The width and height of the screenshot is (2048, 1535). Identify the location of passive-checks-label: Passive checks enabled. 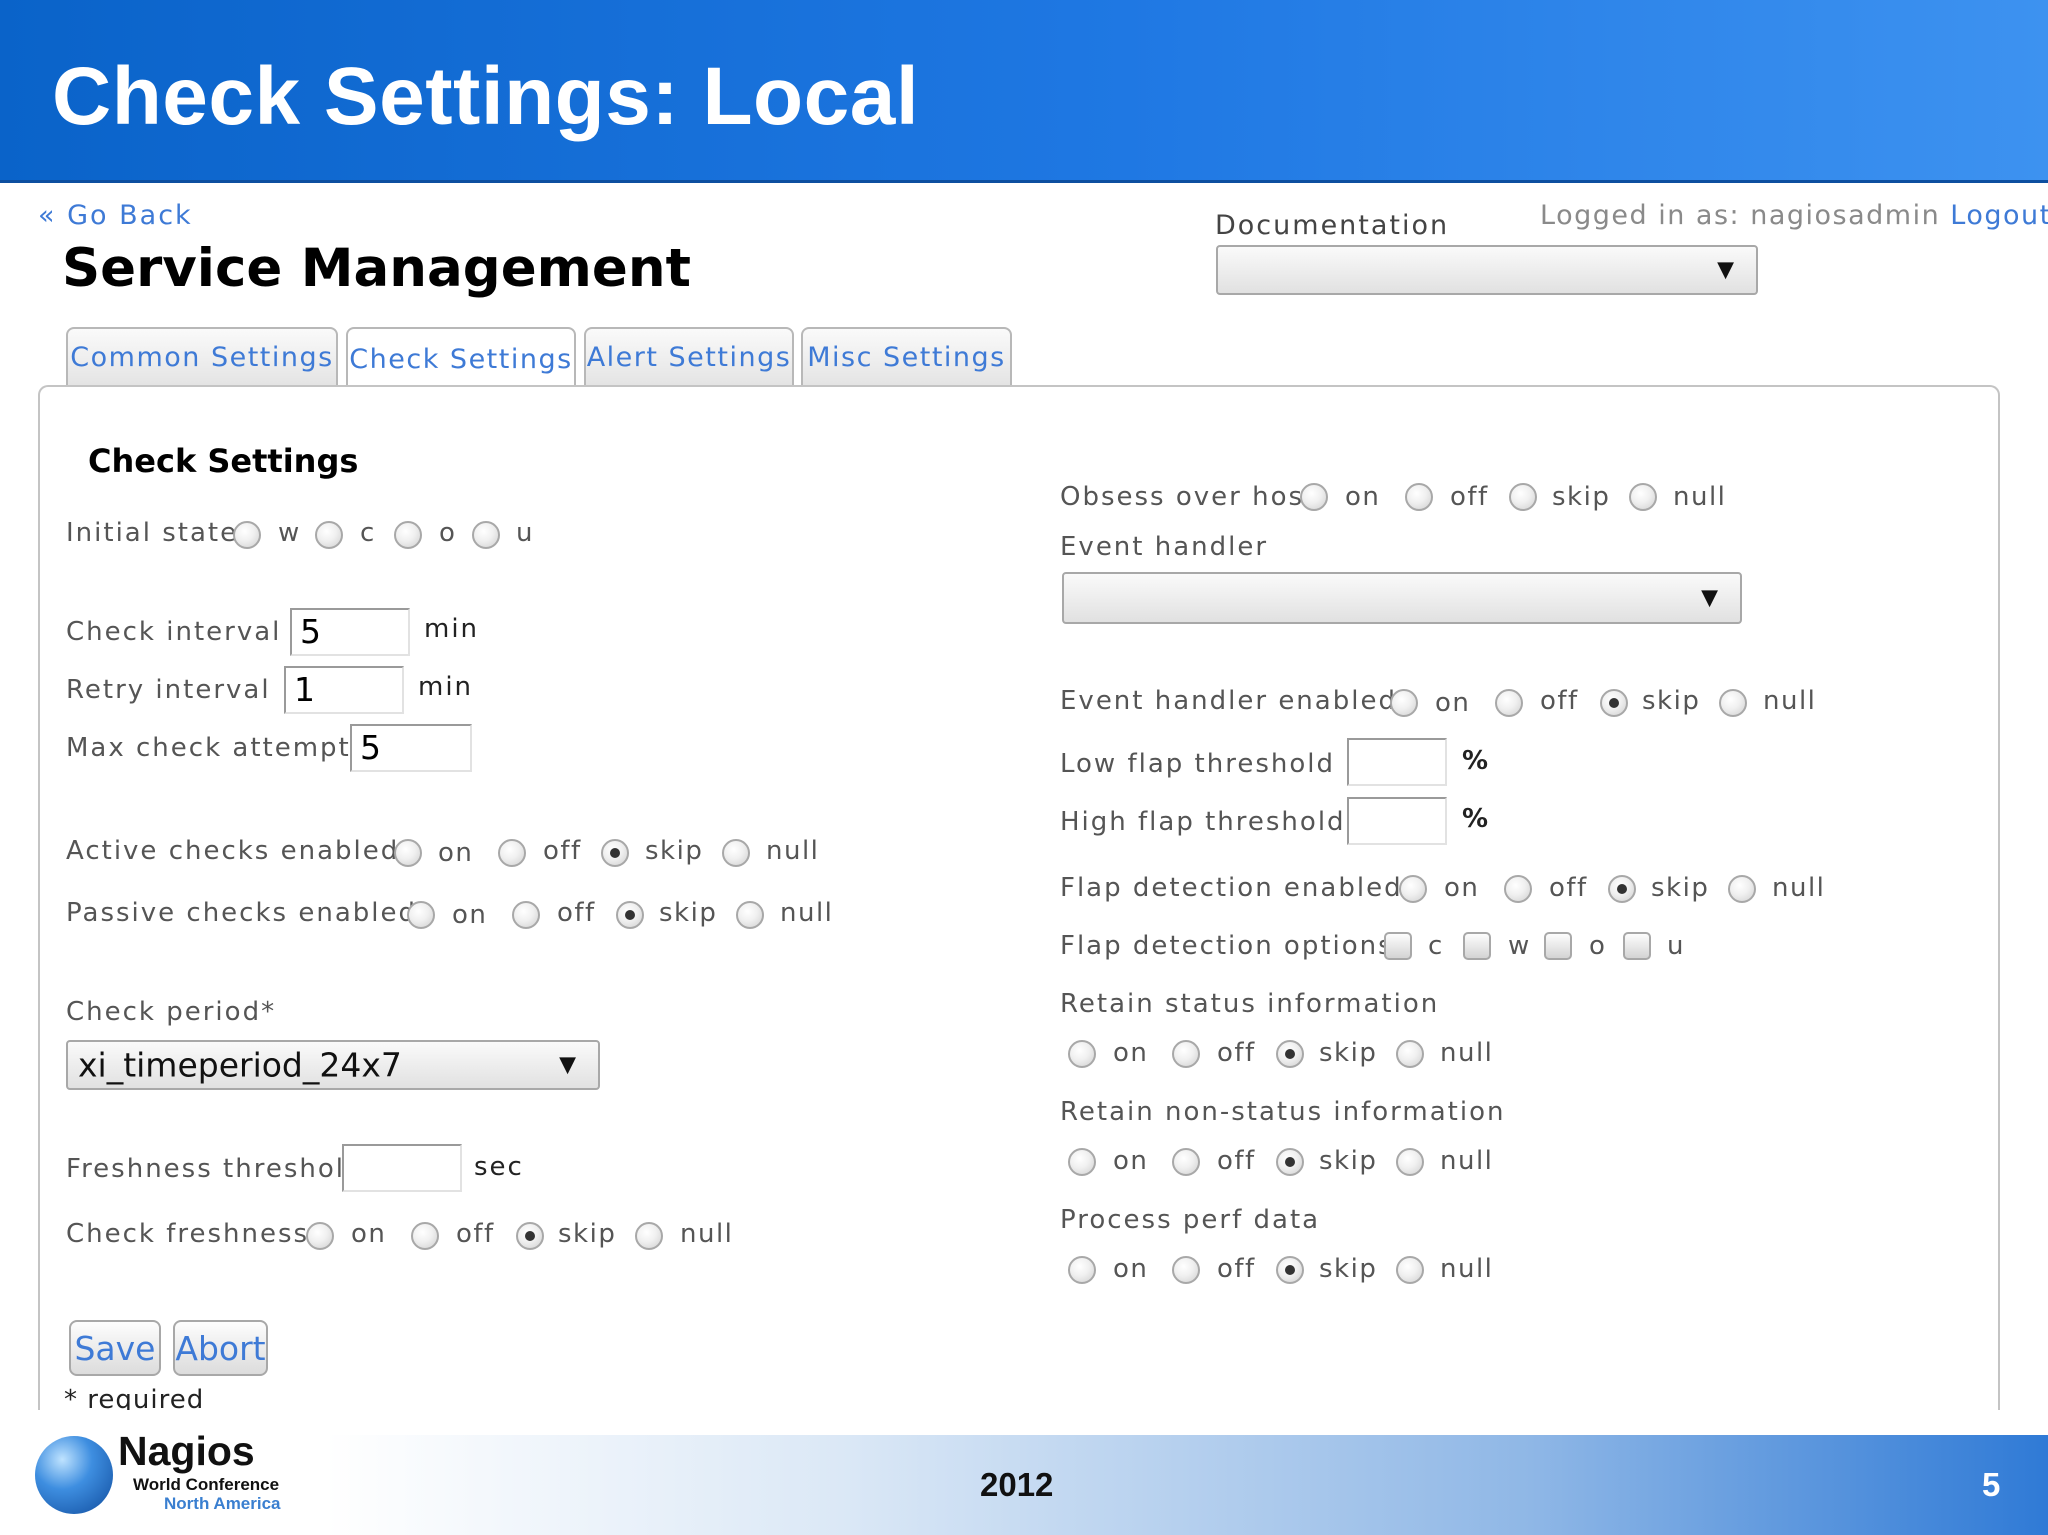
(241, 913).